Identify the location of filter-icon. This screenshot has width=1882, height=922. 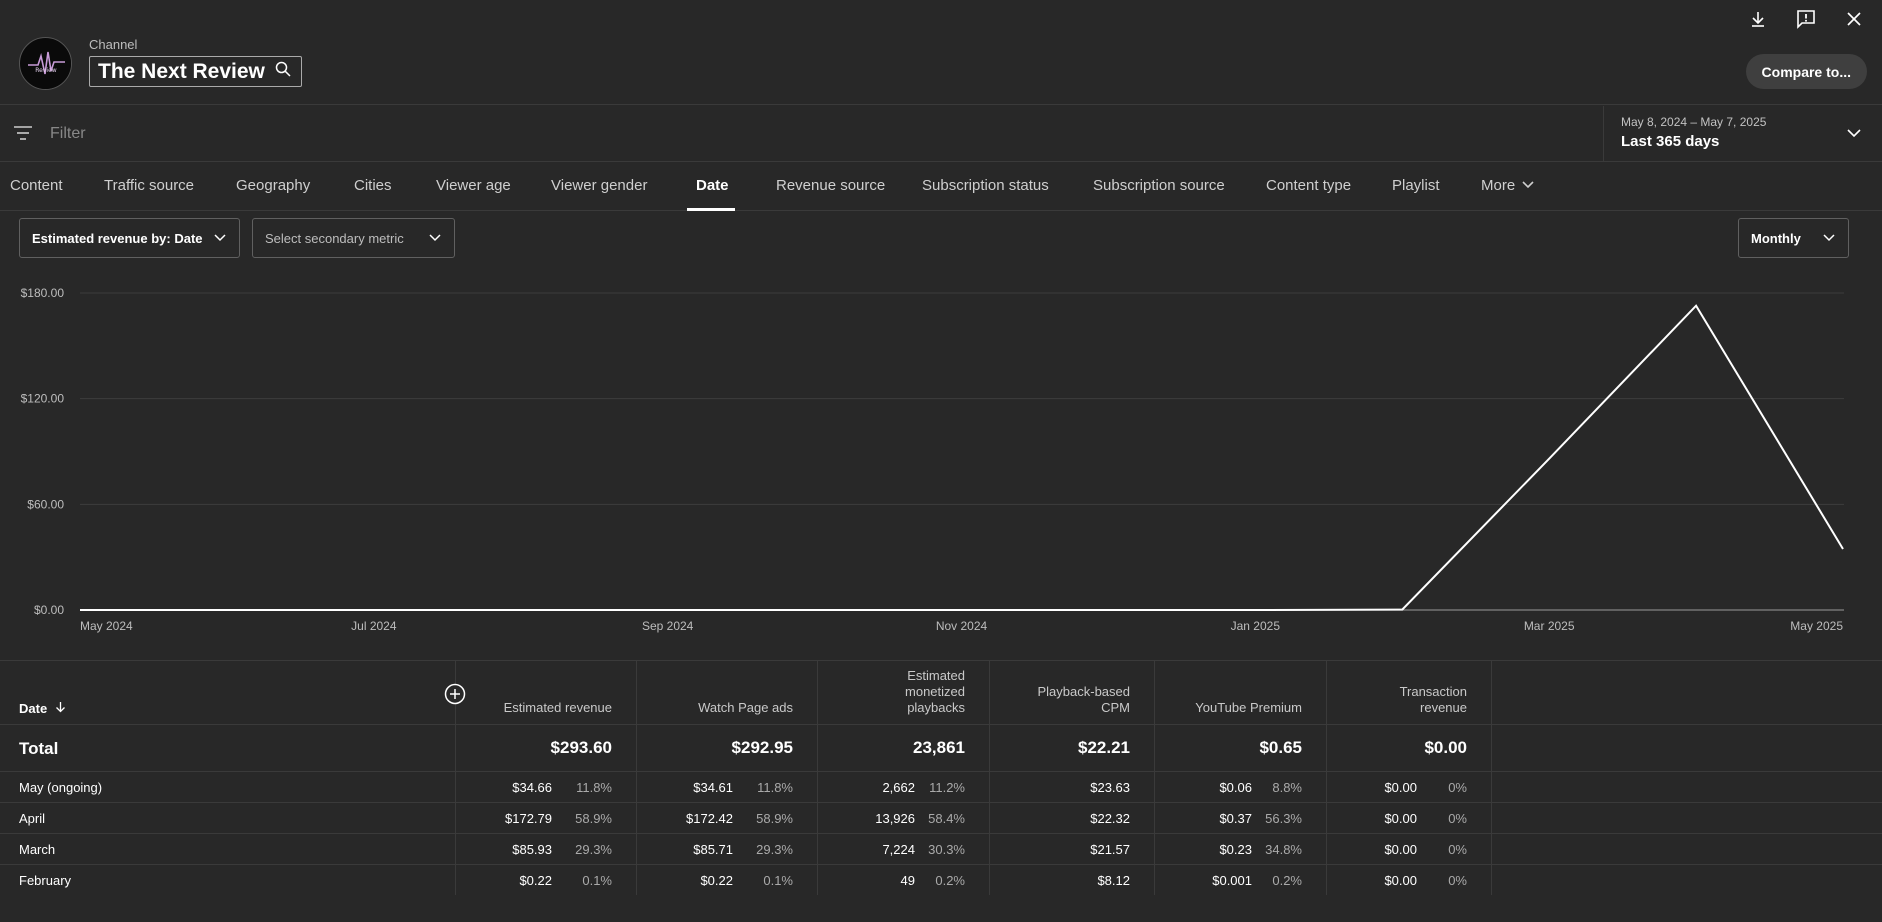
(23, 135).